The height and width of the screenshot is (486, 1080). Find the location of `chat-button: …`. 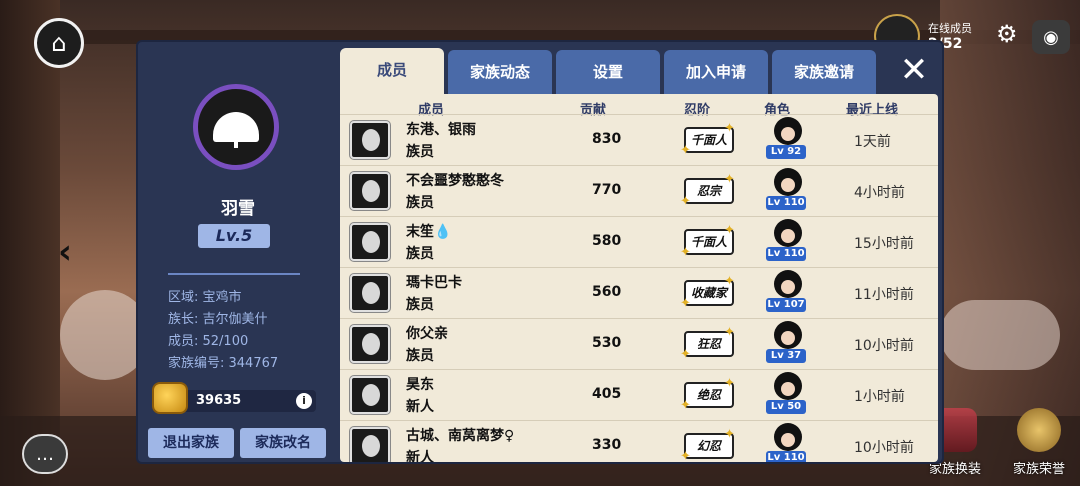

chat-button: … is located at coordinates (45, 454).